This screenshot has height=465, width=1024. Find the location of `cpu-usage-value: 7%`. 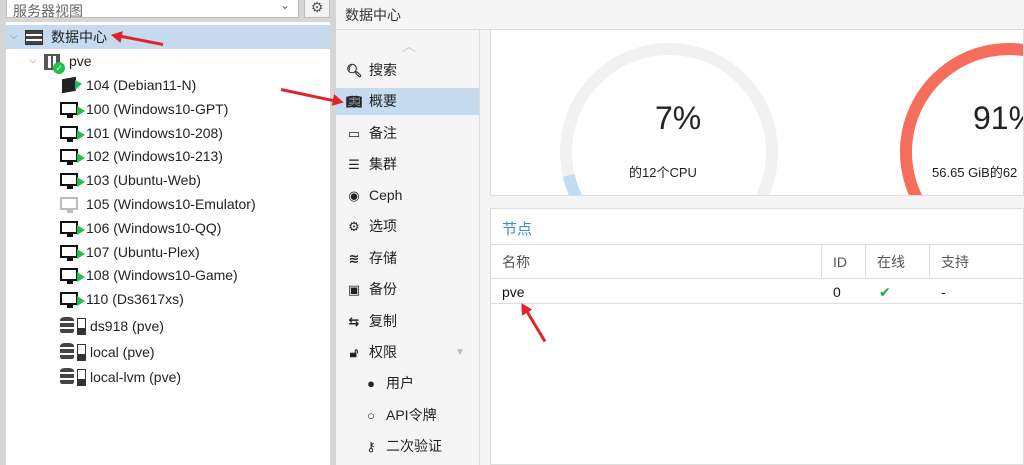

cpu-usage-value: 7% is located at coordinates (678, 118).